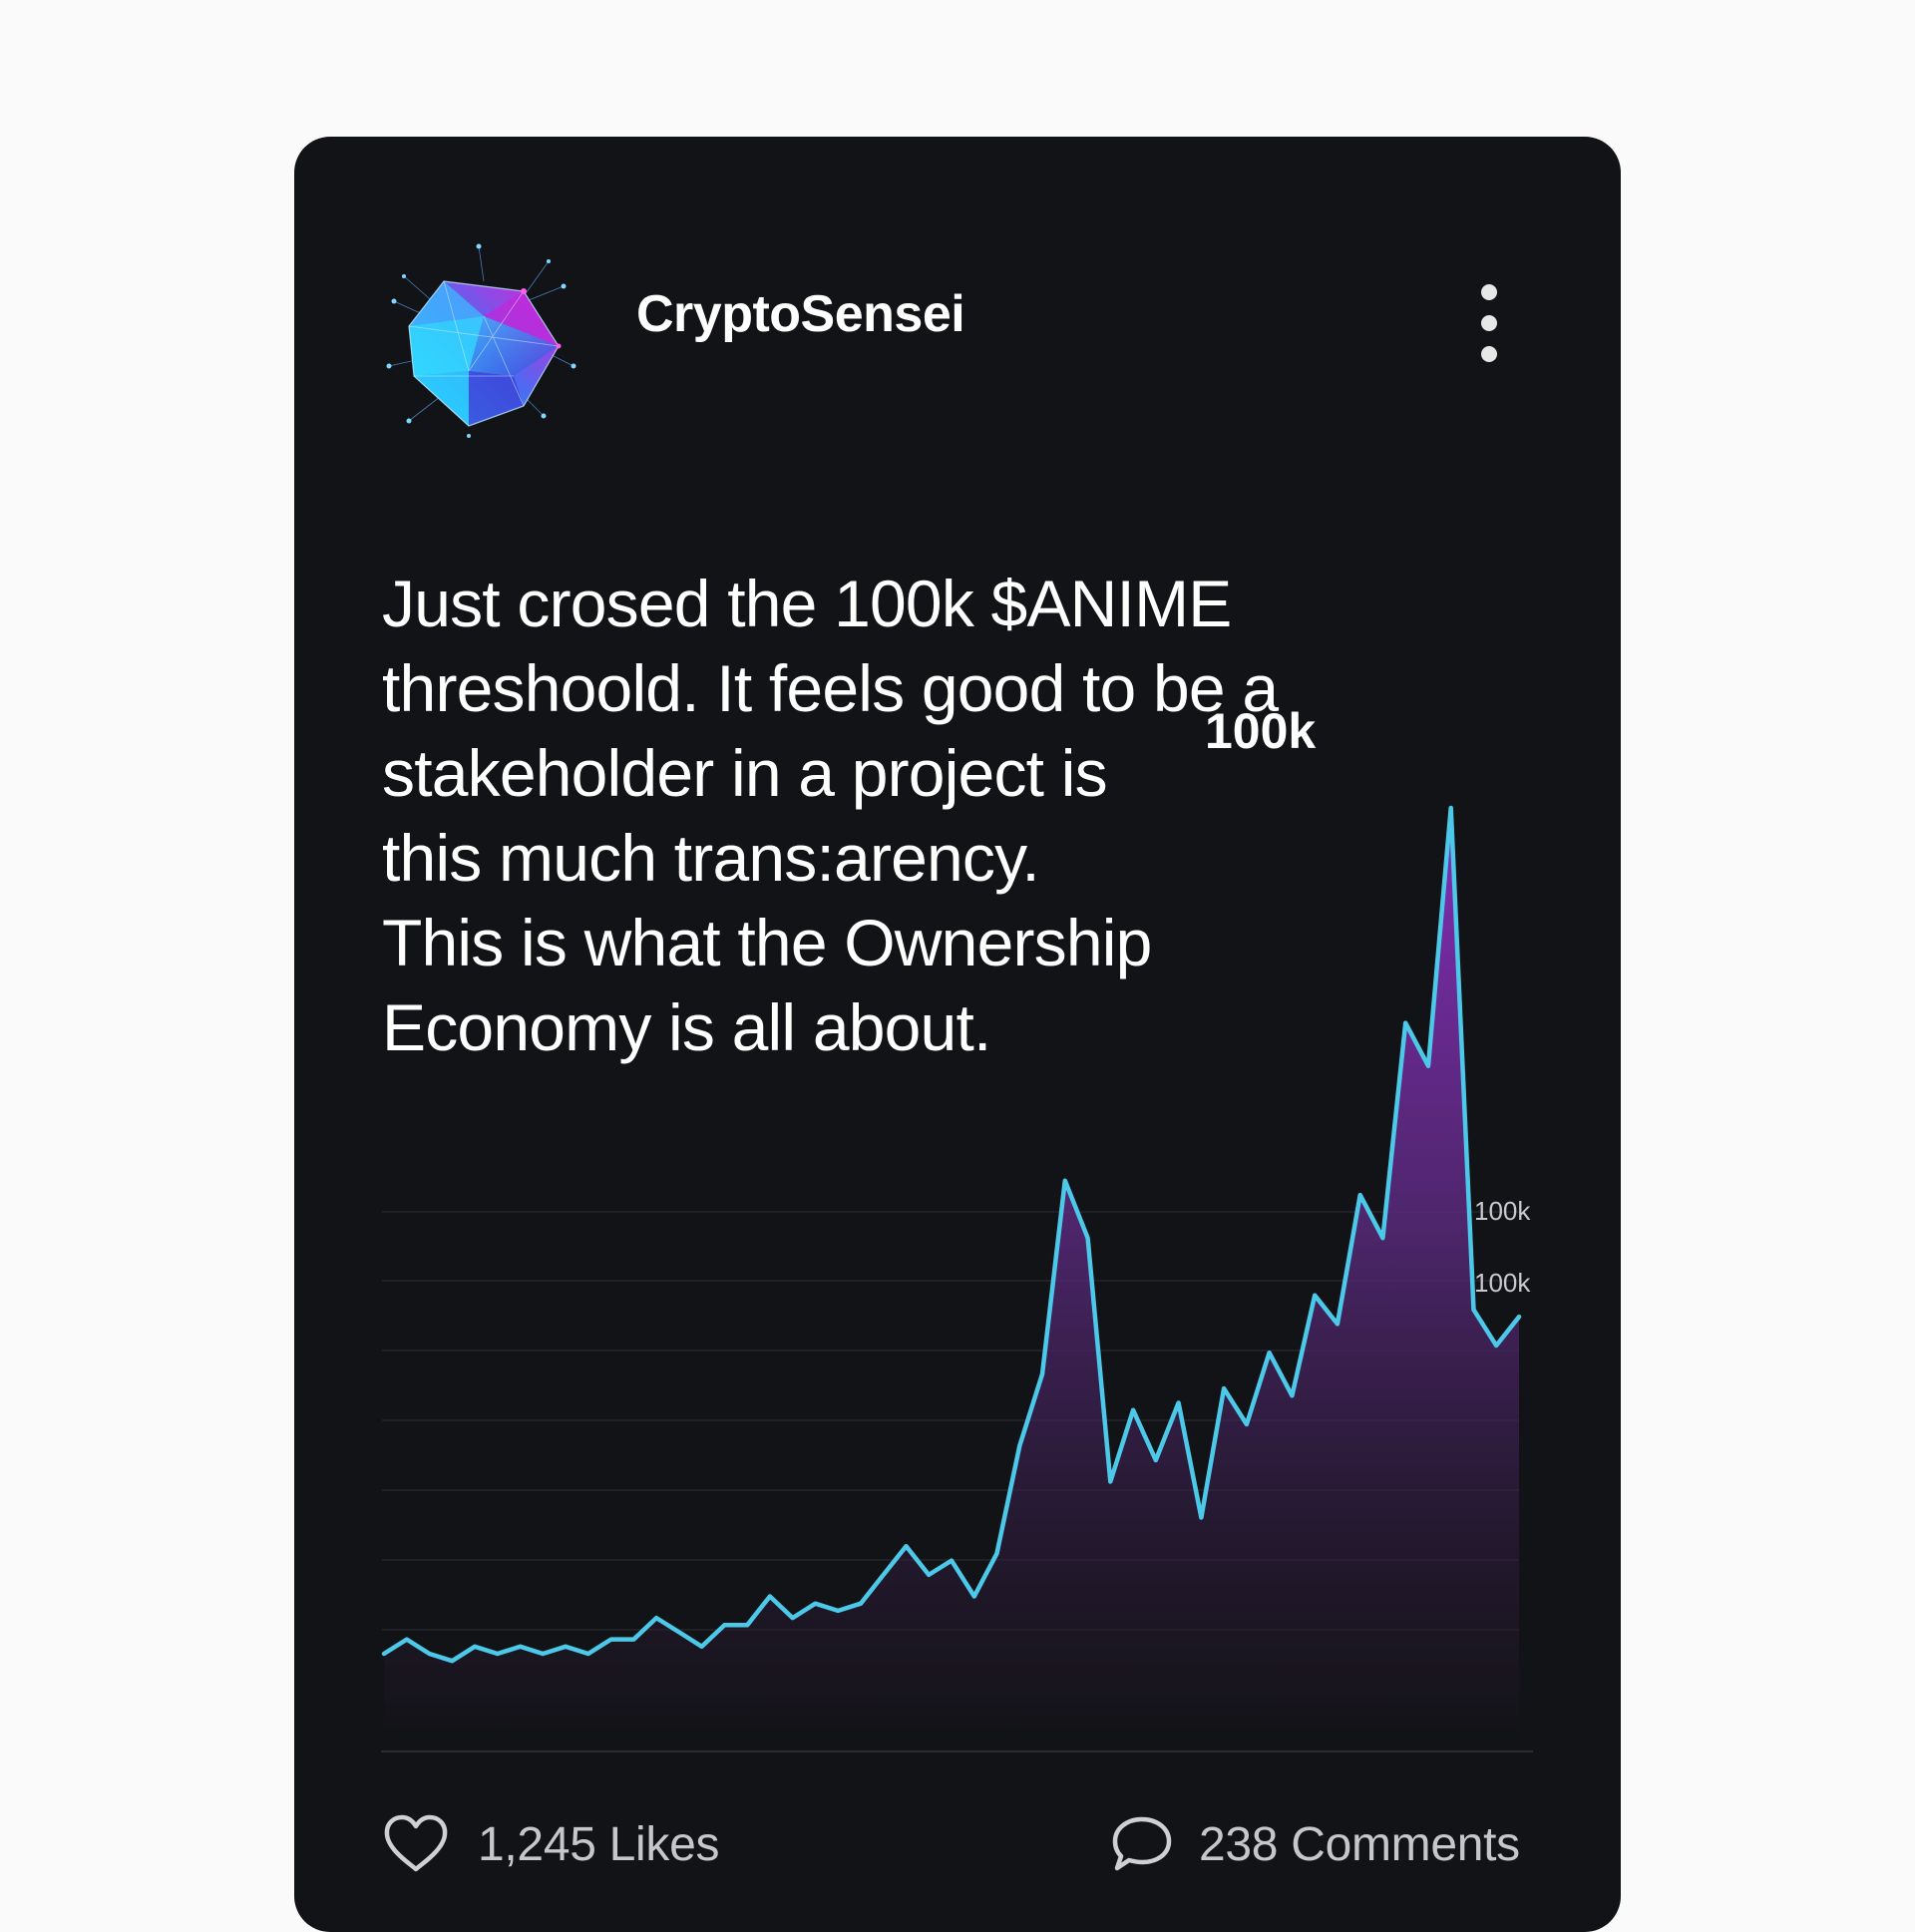 The width and height of the screenshot is (1915, 1932). I want to click on speech-bubble-icon, so click(1142, 1844).